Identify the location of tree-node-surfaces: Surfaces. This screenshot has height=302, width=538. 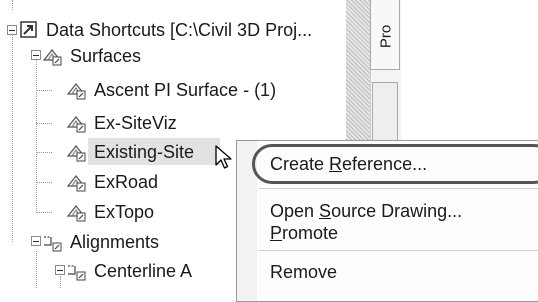
(91, 56).